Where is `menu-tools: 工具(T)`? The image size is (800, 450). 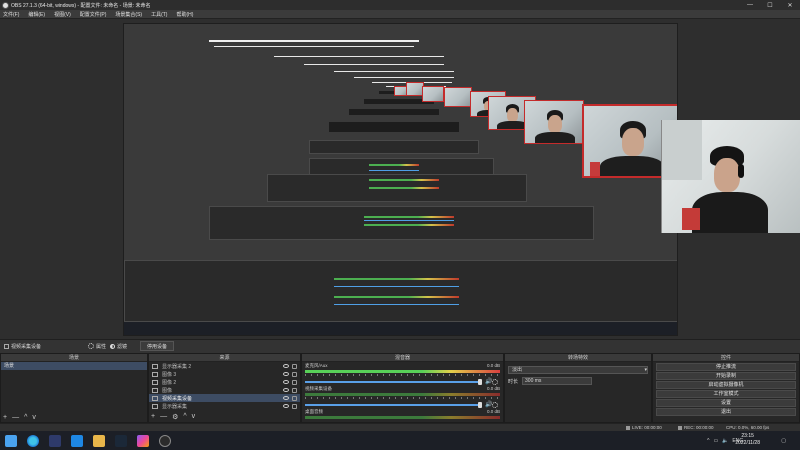 menu-tools: 工具(T) is located at coordinates (160, 14).